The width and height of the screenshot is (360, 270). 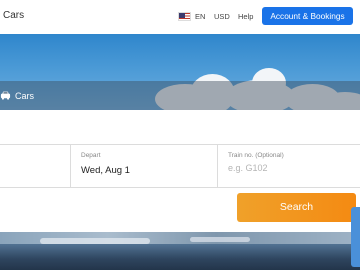 What do you see at coordinates (180, 251) in the screenshot?
I see `scenic-background-image` at bounding box center [180, 251].